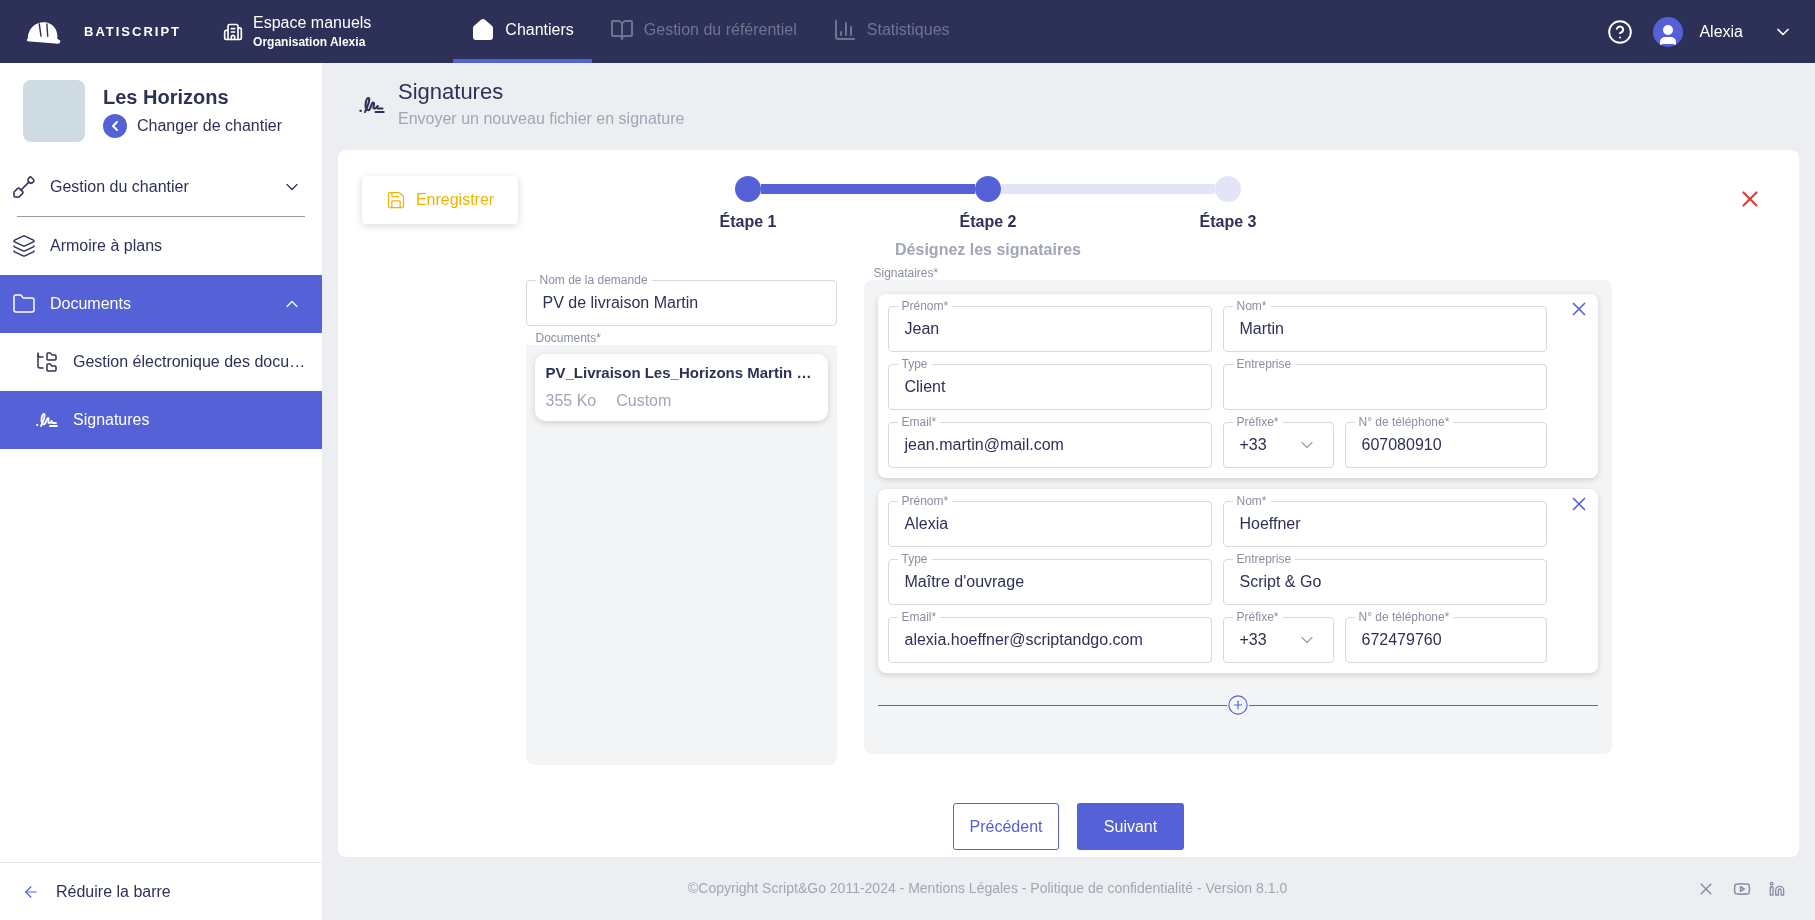 The width and height of the screenshot is (1815, 920). Describe the element at coordinates (571, 400) in the screenshot. I see `document-size: 355 Ko` at that location.